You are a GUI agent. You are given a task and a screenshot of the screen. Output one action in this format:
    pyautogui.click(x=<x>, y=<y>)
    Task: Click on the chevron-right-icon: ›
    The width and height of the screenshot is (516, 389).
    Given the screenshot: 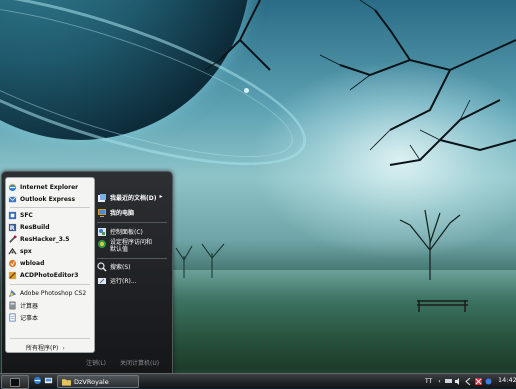 What is the action you would take?
    pyautogui.click(x=63, y=348)
    